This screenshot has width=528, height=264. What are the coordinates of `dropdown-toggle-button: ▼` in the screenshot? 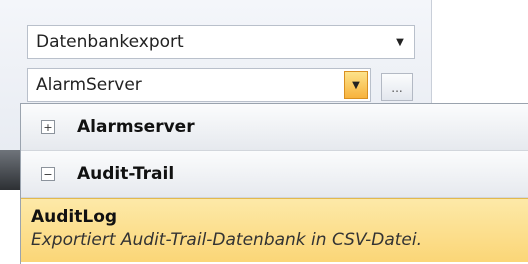 It's located at (356, 85).